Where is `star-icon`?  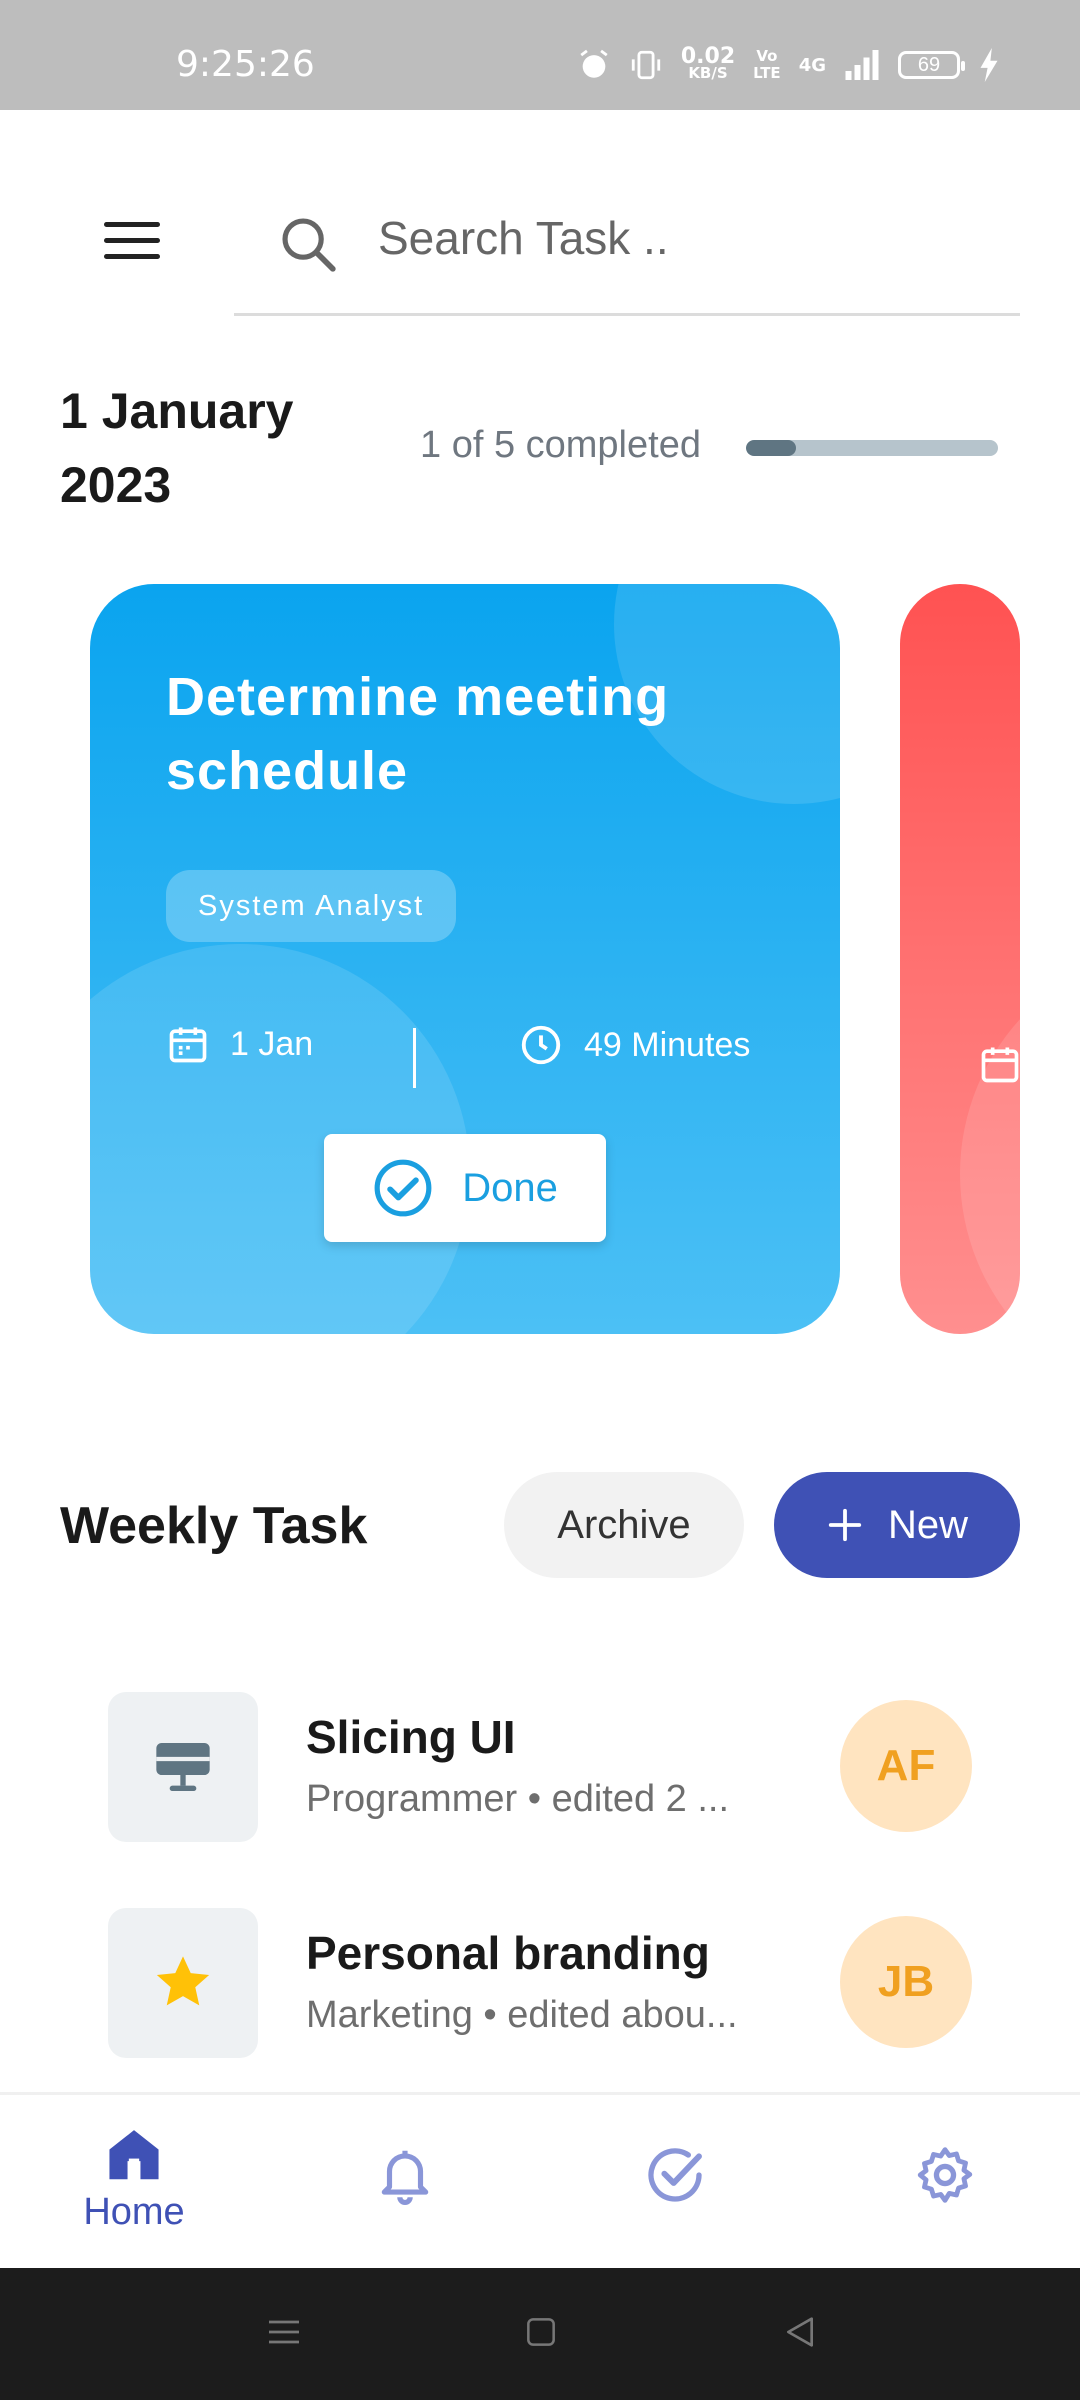
star-icon is located at coordinates (183, 1981).